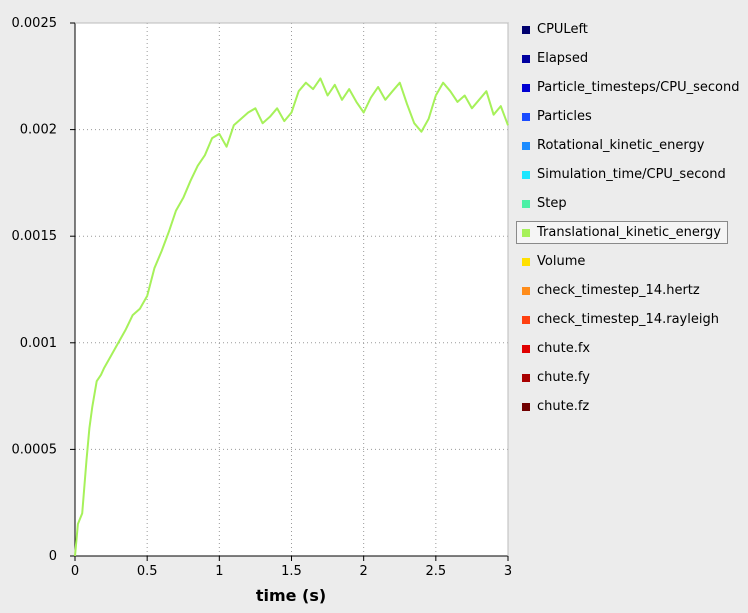 The image size is (748, 613). I want to click on legend-item: CPULeft, so click(622, 29).